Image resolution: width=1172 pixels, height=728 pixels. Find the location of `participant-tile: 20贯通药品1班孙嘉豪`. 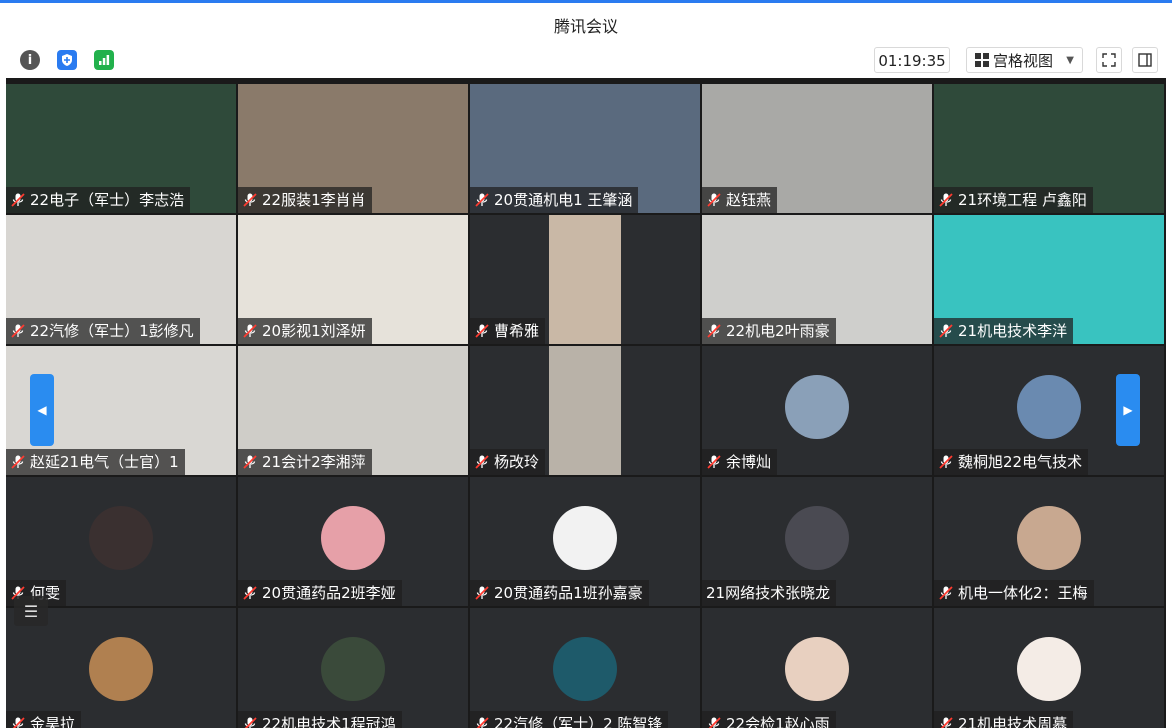

participant-tile: 20贯通药品1班孙嘉豪 is located at coordinates (585, 541).